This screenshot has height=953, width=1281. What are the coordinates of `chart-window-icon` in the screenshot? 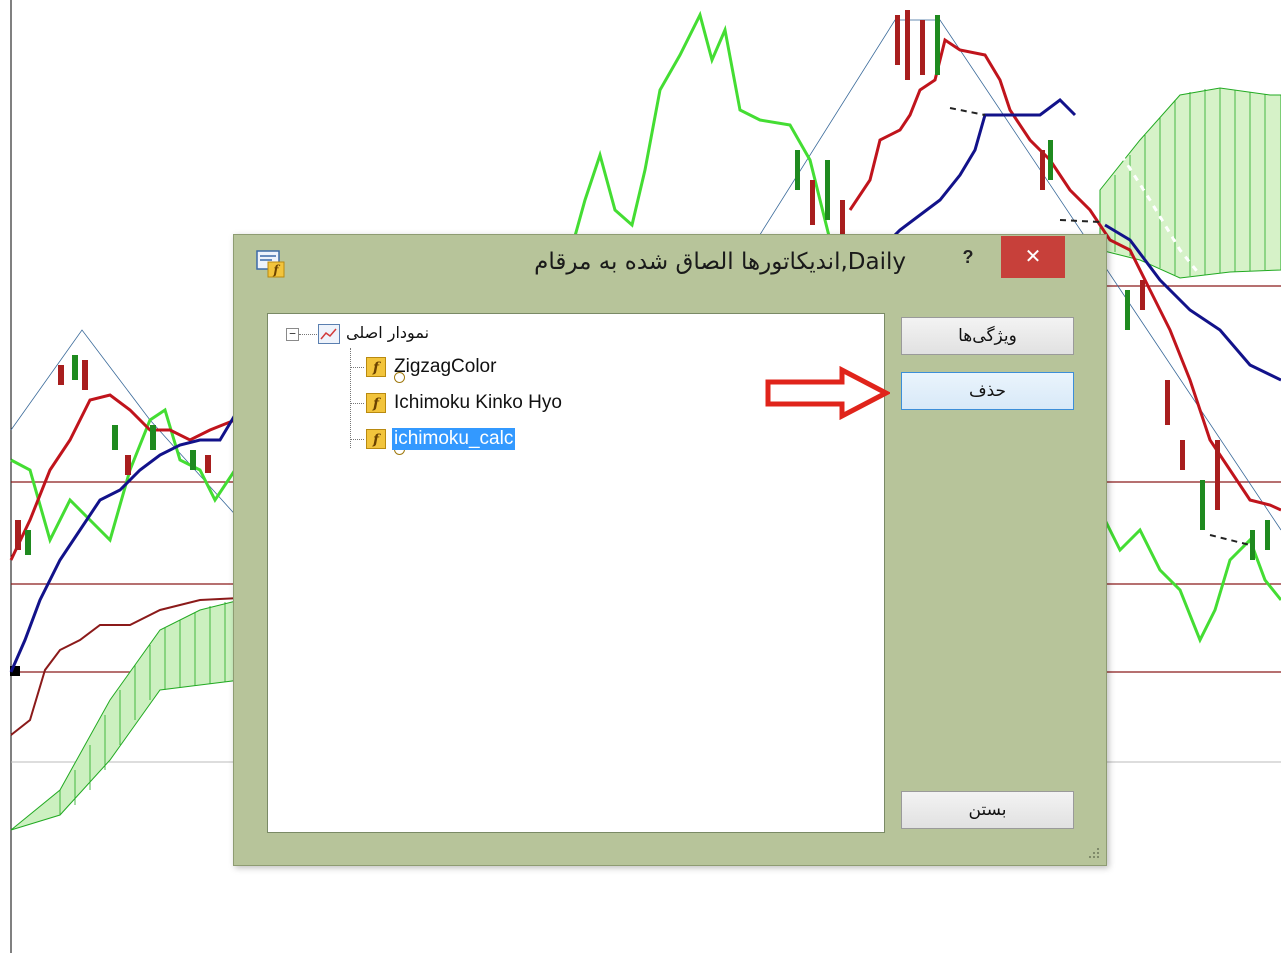 It's located at (329, 334).